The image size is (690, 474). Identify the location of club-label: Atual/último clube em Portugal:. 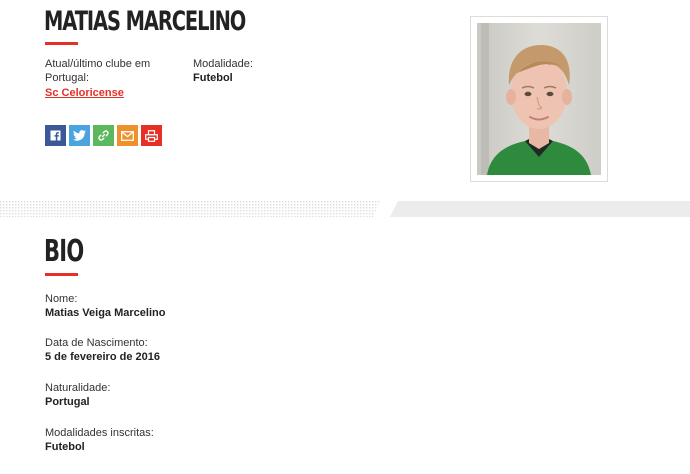
(98, 71).